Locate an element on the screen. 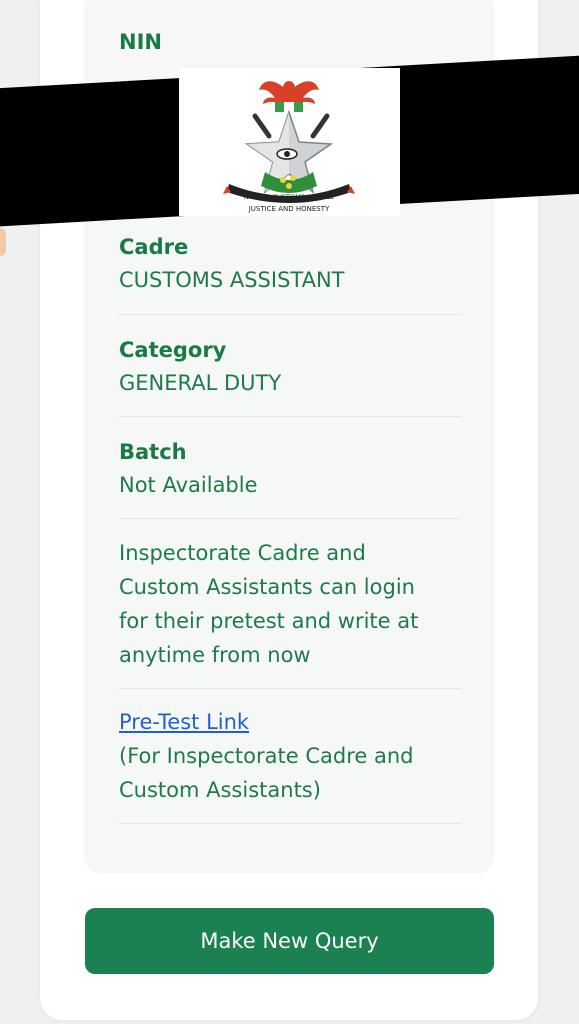 This screenshot has height=1024, width=579. field-cadre-value: CUSTOMS ASSISTANT is located at coordinates (232, 280).